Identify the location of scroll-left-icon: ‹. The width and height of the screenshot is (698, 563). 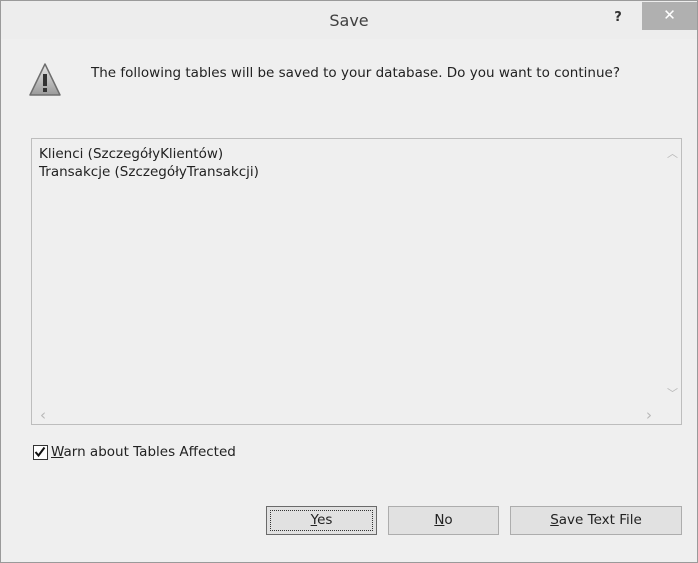
(43, 415).